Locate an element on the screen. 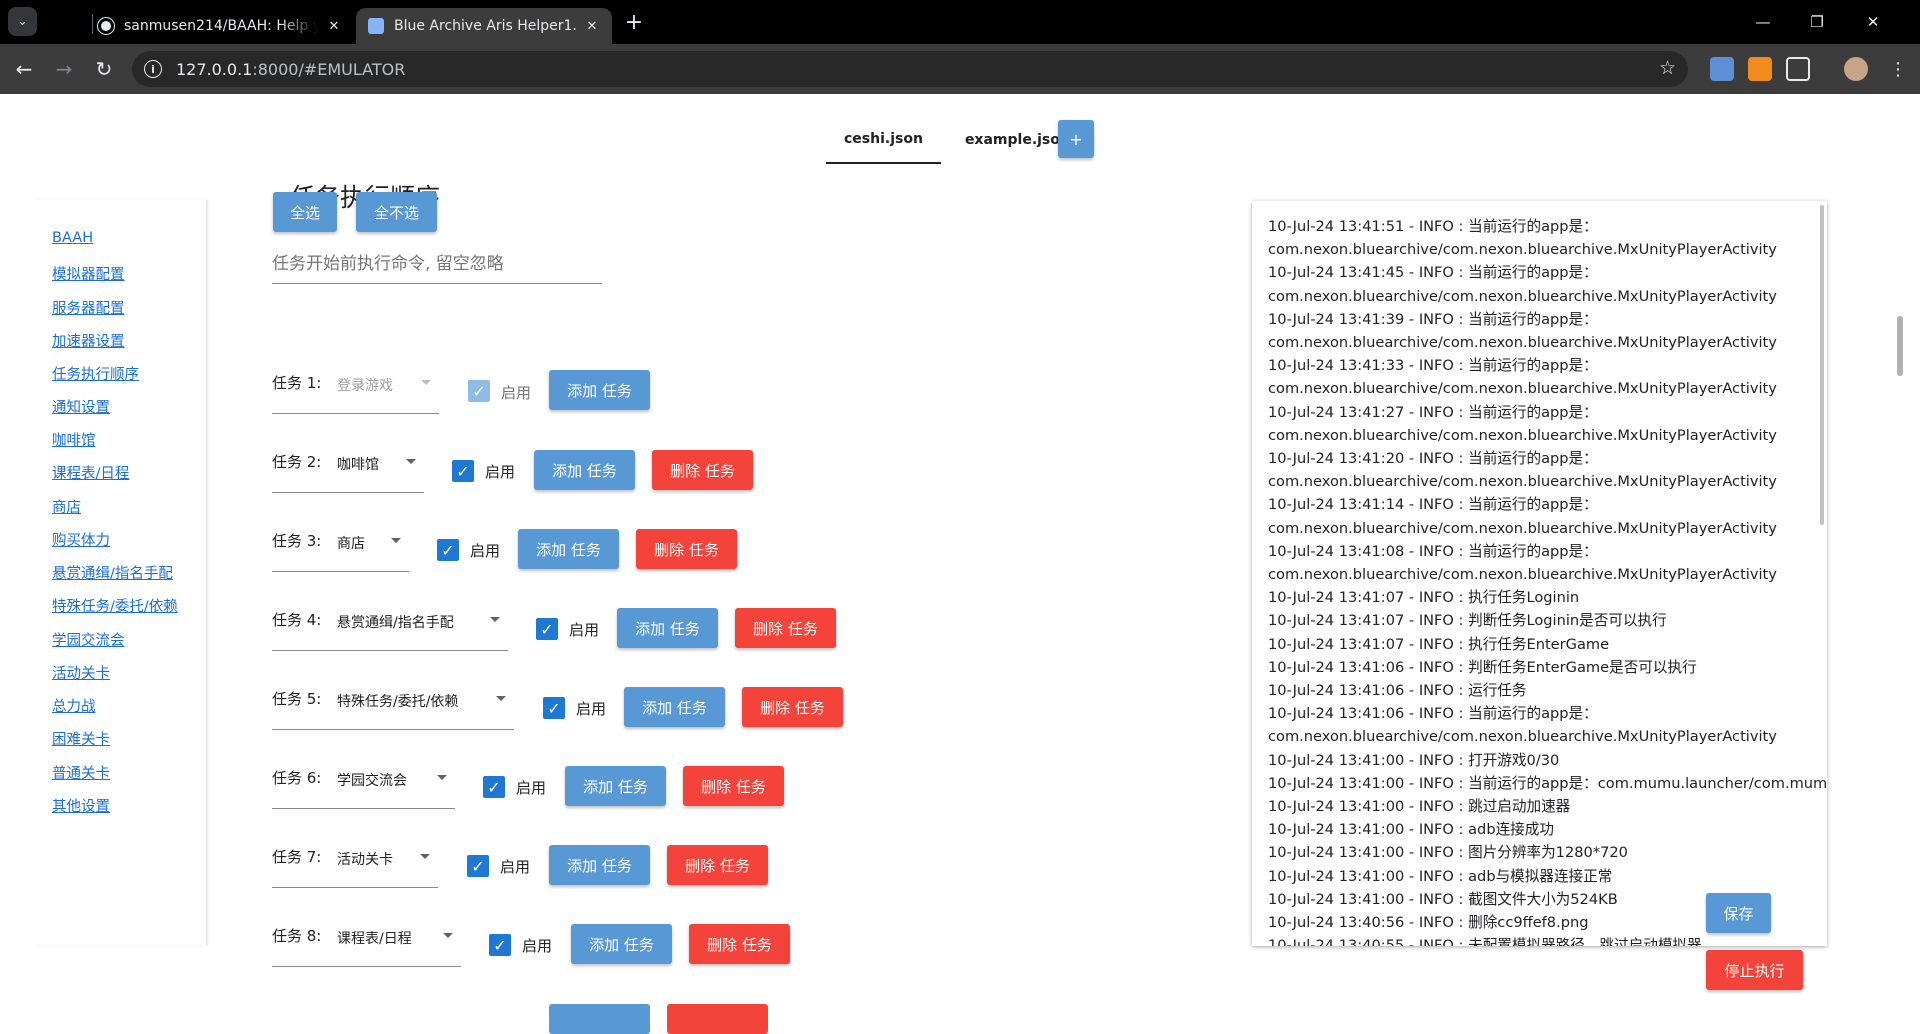 This screenshot has width=1920, height=1034. sidebar-item-notification: 通知设置 is located at coordinates (81, 406).